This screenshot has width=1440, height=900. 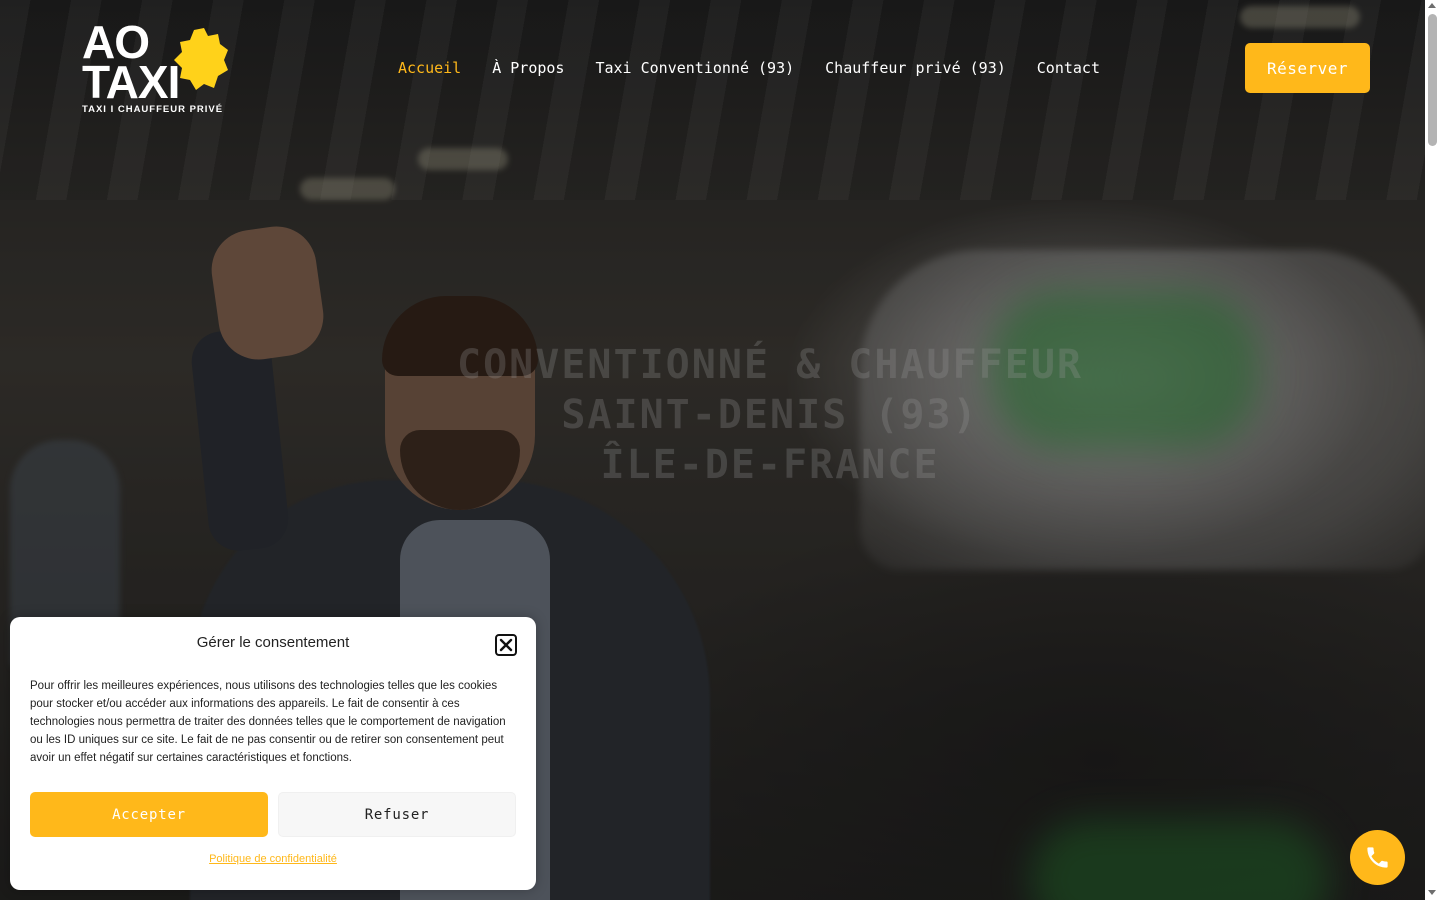 I want to click on consent-close-button, so click(x=506, y=645).